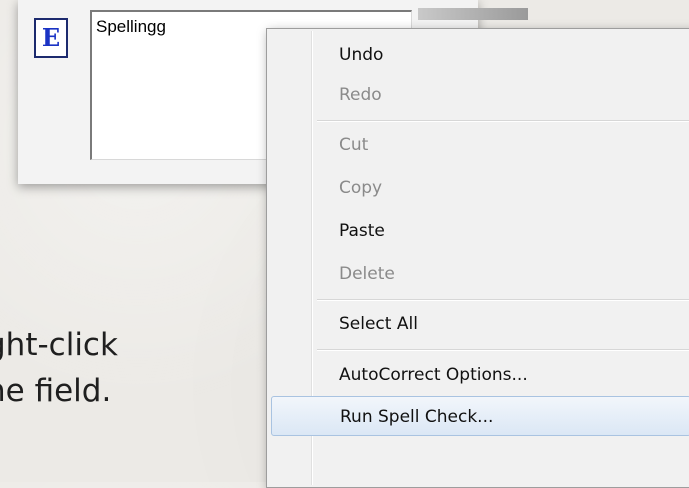  What do you see at coordinates (503, 274) in the screenshot?
I see `menu-item-delete: Delete` at bounding box center [503, 274].